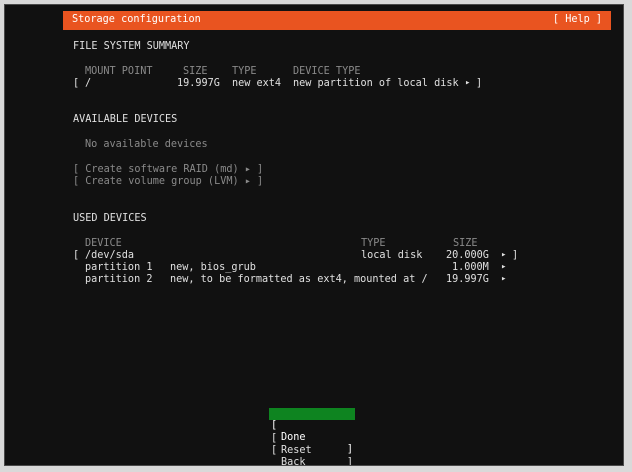 The image size is (632, 472). What do you see at coordinates (257, 83) in the screenshot?
I see `fs-row-type: new ext4` at bounding box center [257, 83].